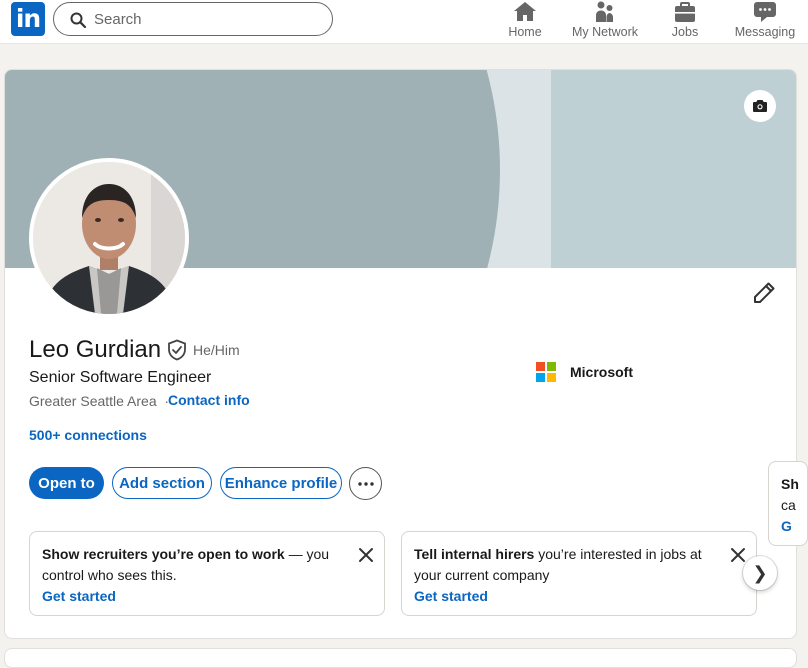 The height and width of the screenshot is (668, 808). Describe the element at coordinates (604, 11) in the screenshot. I see `network-icon` at that location.